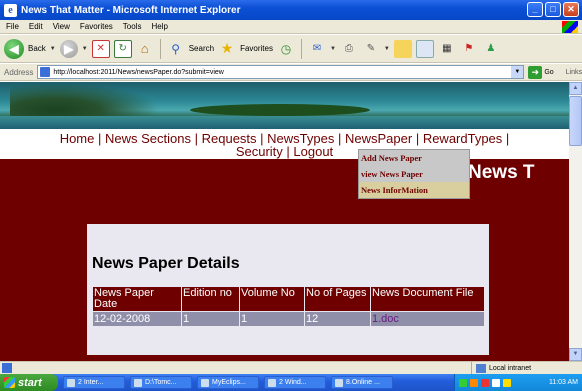 This screenshot has height=391, width=582. Describe the element at coordinates (424, 48) in the screenshot. I see `research-icon` at that location.